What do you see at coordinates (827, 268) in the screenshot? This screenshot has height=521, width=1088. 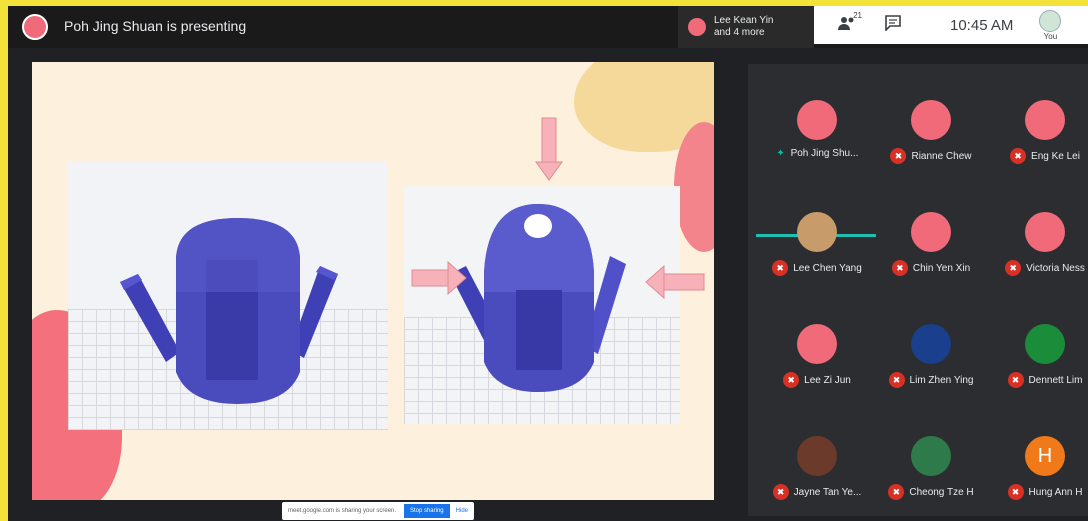 I see `participant-name: Lee Chen Yang` at bounding box center [827, 268].